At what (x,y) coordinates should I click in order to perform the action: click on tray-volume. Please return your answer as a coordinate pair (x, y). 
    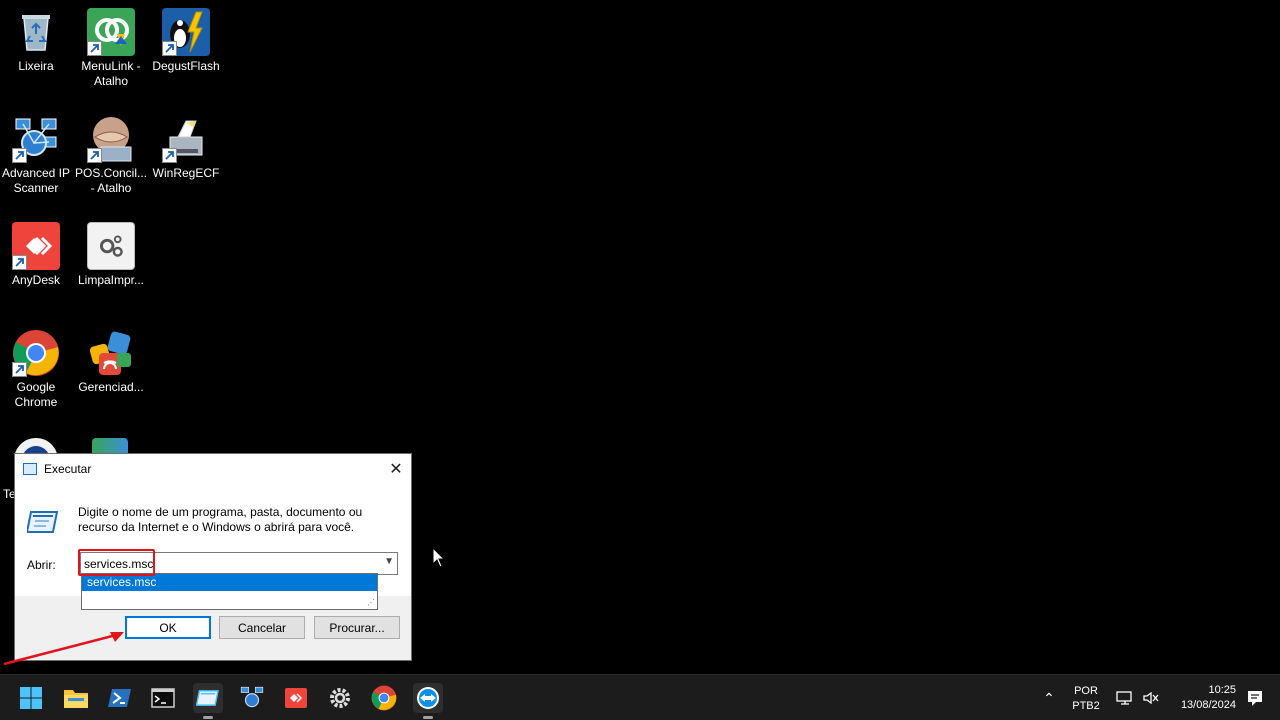
    Looking at the image, I should click on (1151, 698).